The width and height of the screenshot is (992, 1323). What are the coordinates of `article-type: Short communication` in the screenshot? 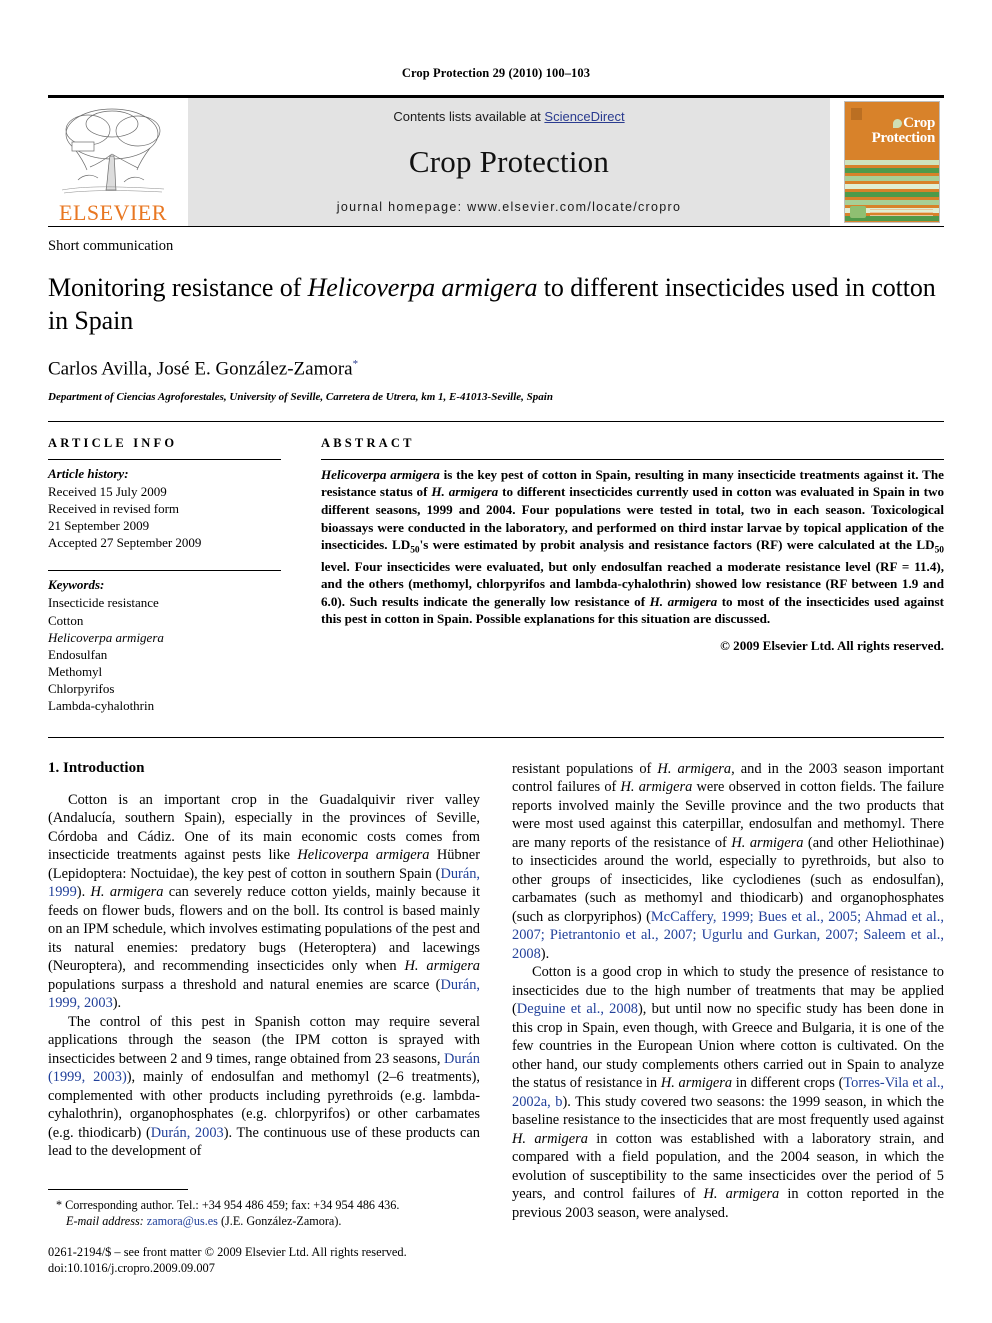 It's located at (111, 246).